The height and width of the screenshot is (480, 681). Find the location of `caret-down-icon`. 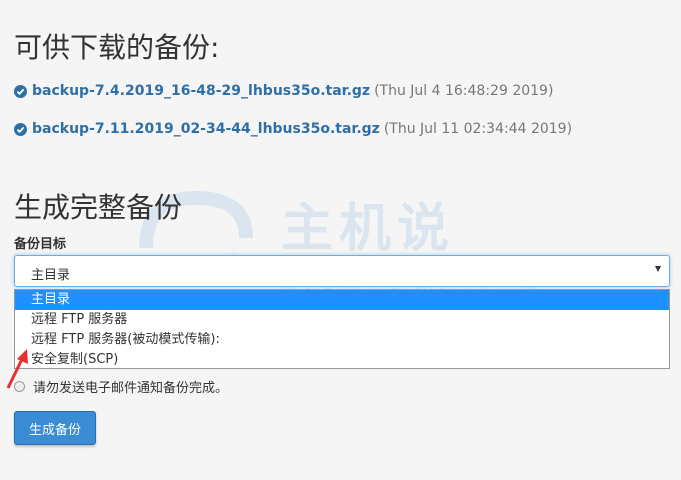

caret-down-icon is located at coordinates (658, 269).